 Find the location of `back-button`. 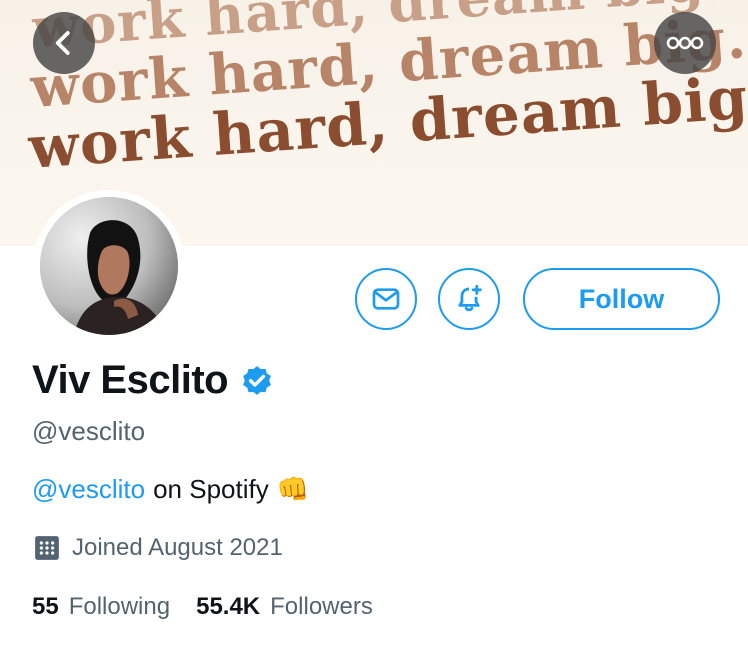

back-button is located at coordinates (64, 43).